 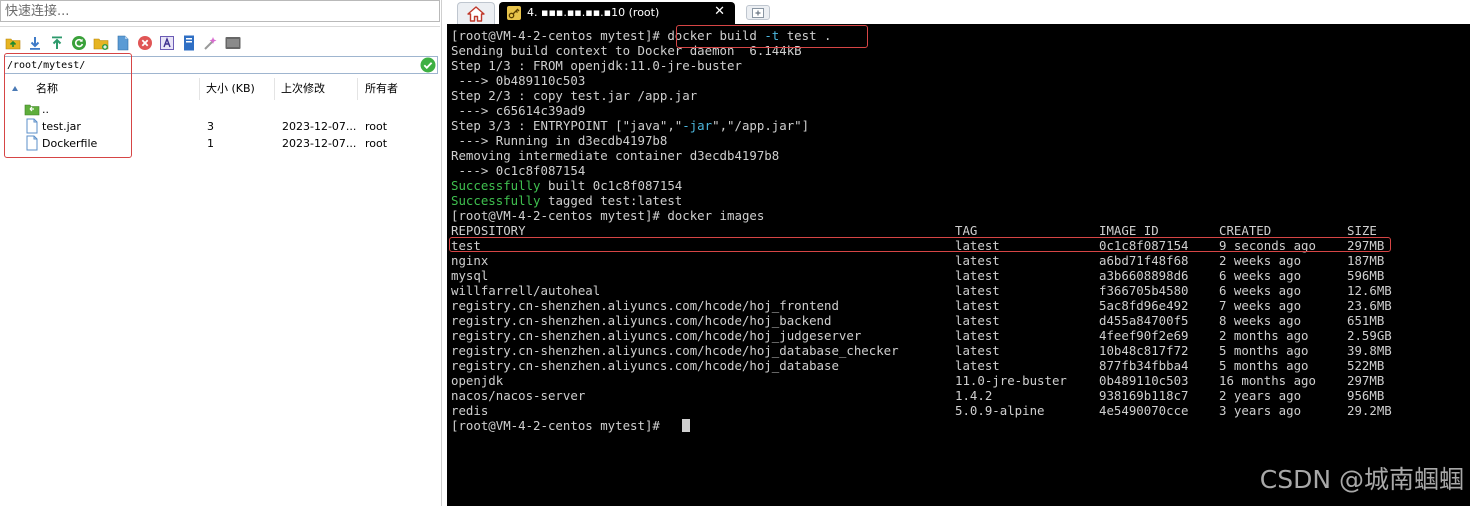 I want to click on terminal-line: ---> 0b489110c503, so click(x=518, y=80).